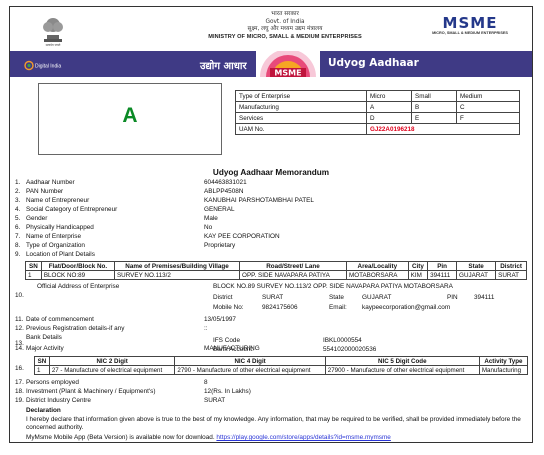 Image resolution: width=544 pixels, height=455 pixels. I want to click on ministry-hindi-1: भारत सरकार, so click(285, 14).